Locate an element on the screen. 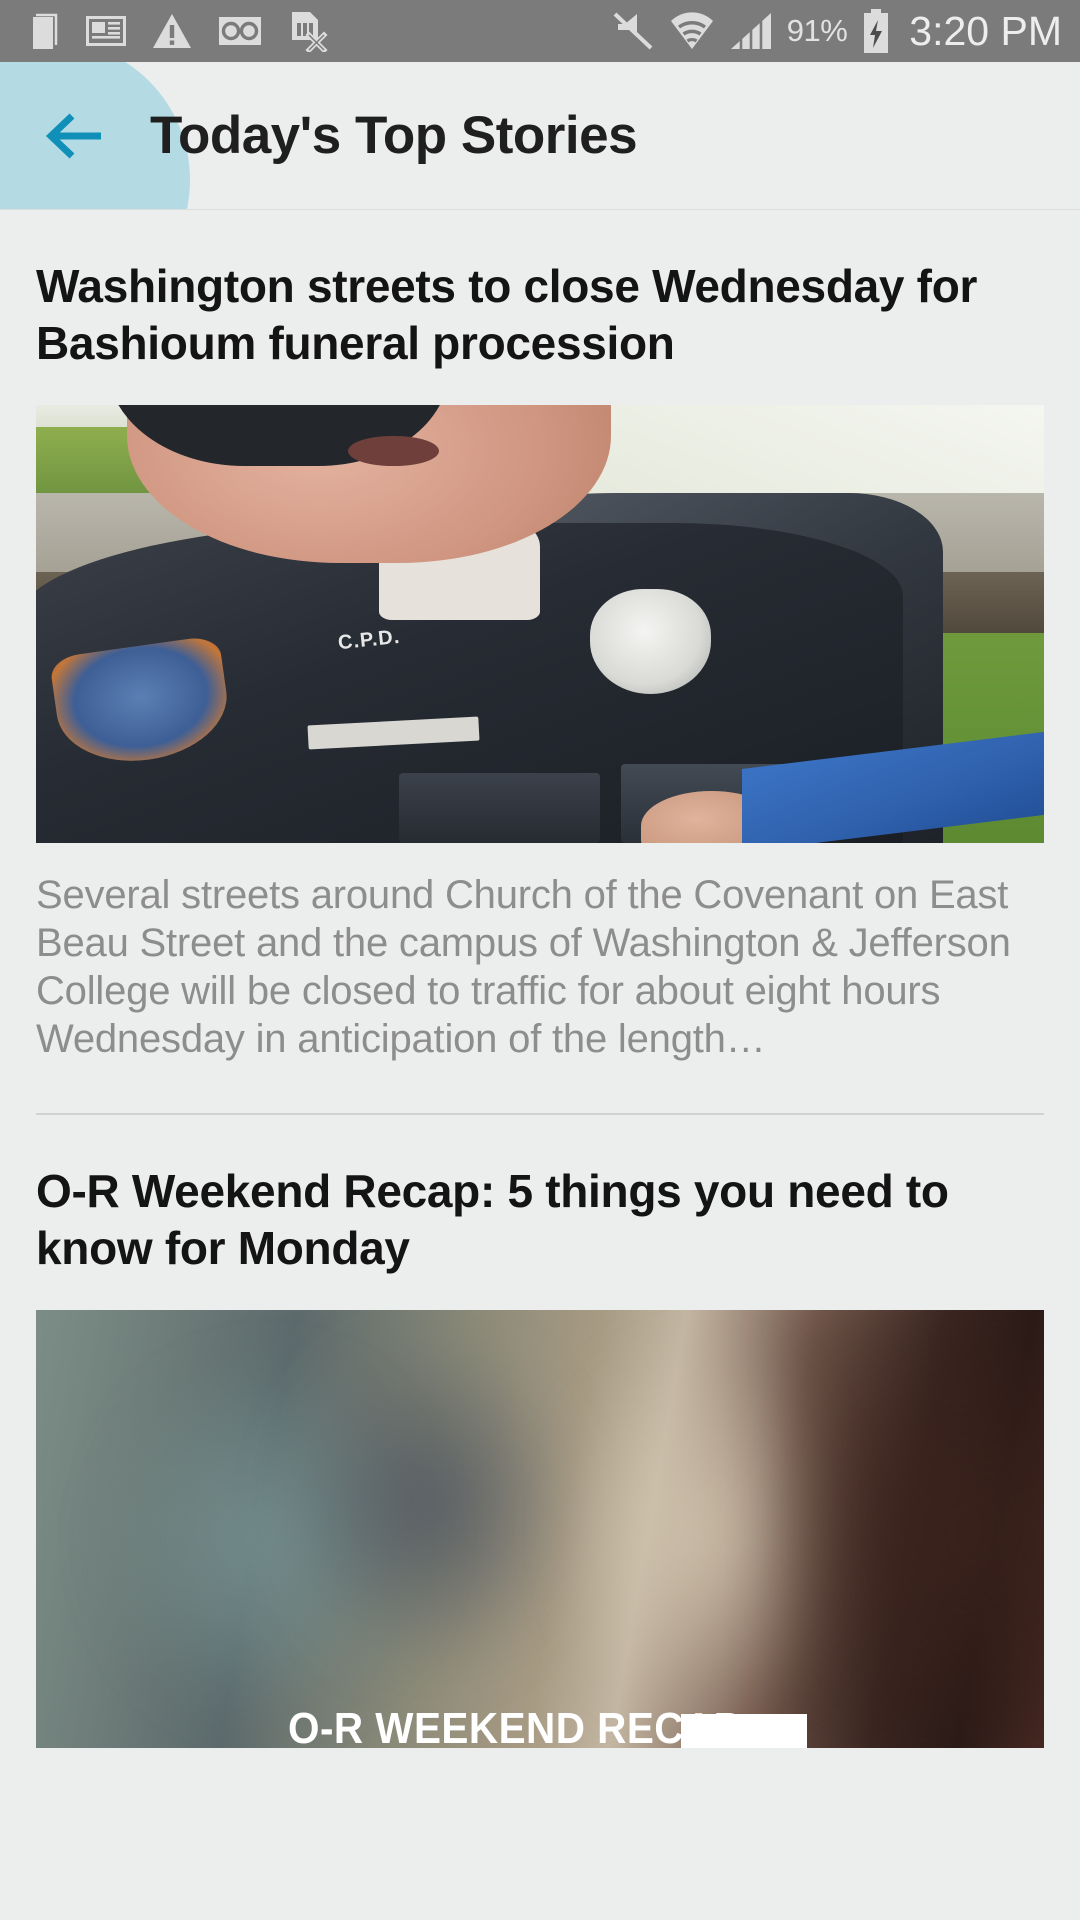 The image size is (1080, 1920). battery-percentage: 91% is located at coordinates (817, 30).